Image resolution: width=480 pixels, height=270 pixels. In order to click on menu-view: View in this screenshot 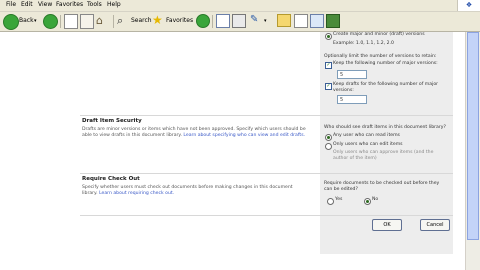, I will do `click(45, 4)`.